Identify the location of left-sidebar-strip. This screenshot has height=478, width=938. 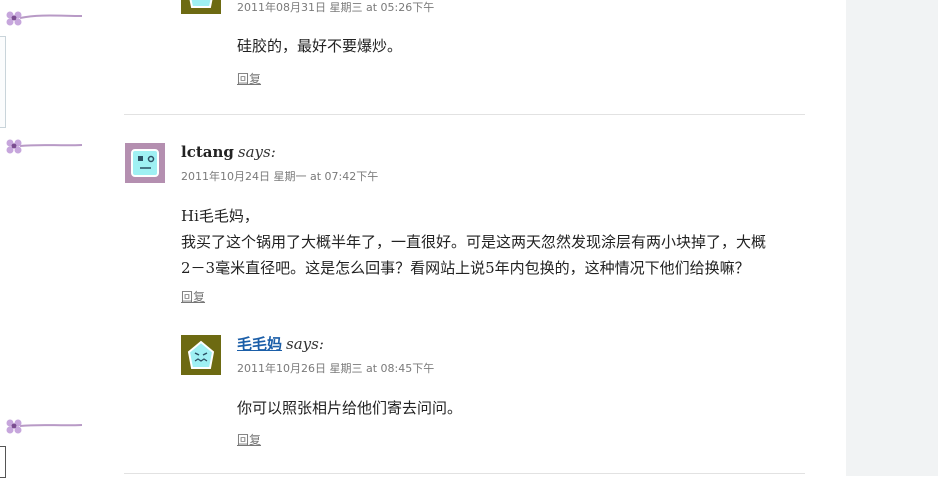
(45, 239).